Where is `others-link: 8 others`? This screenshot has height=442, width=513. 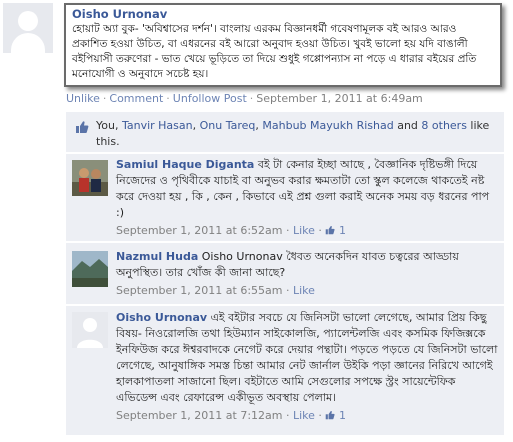 others-link: 8 others is located at coordinates (444, 125).